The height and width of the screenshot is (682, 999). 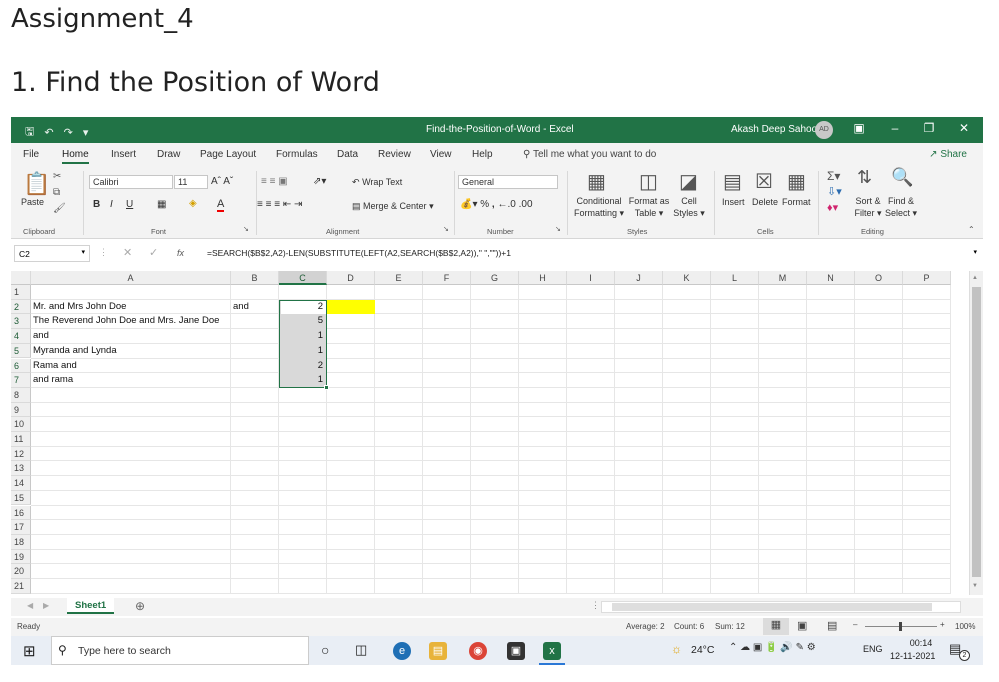 I want to click on excel-taskbar-icon: x, so click(x=552, y=651).